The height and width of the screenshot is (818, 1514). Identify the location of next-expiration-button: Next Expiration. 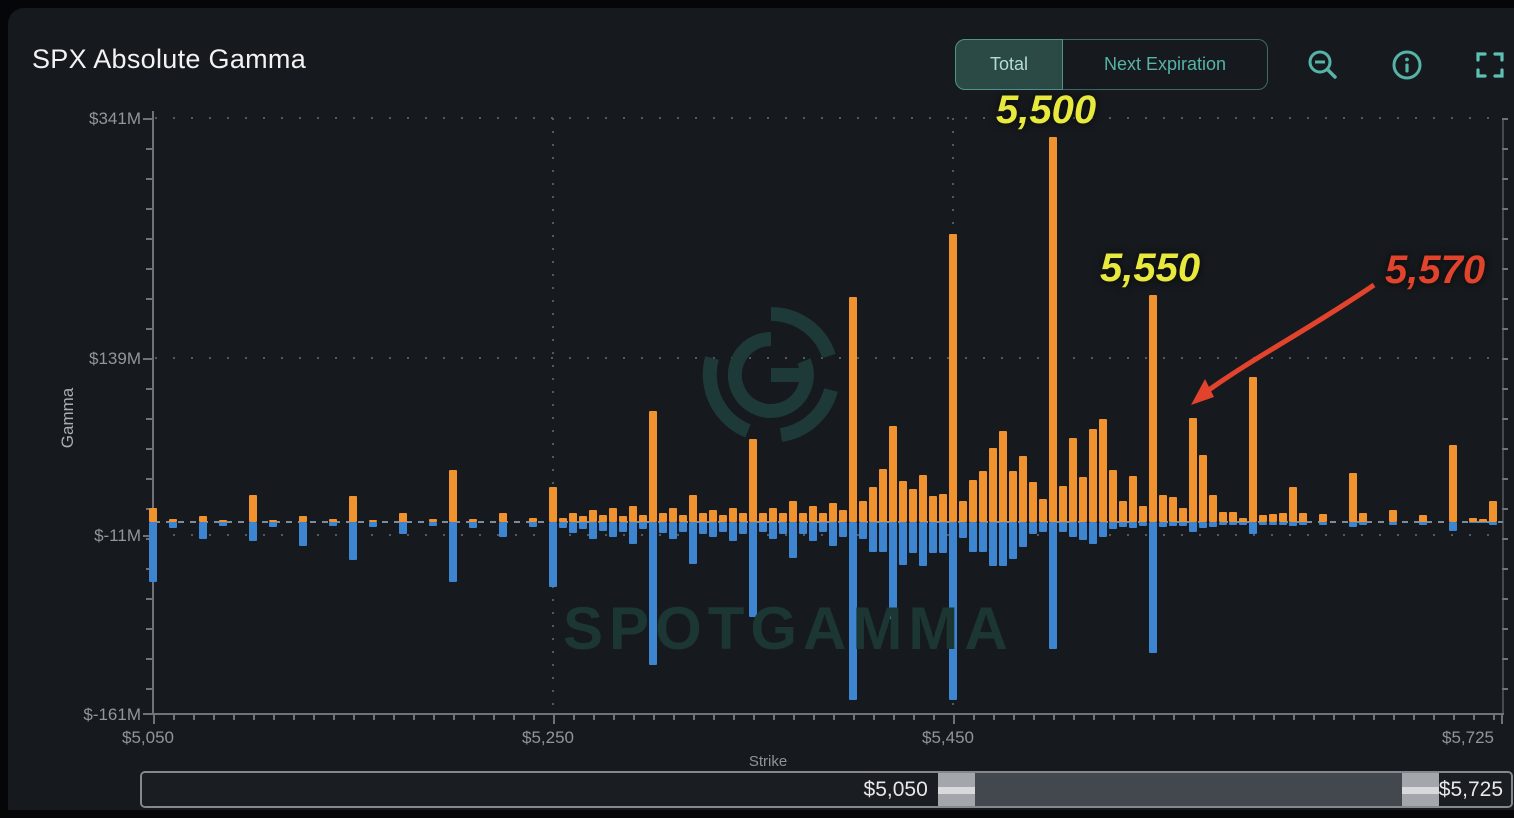
(1165, 64).